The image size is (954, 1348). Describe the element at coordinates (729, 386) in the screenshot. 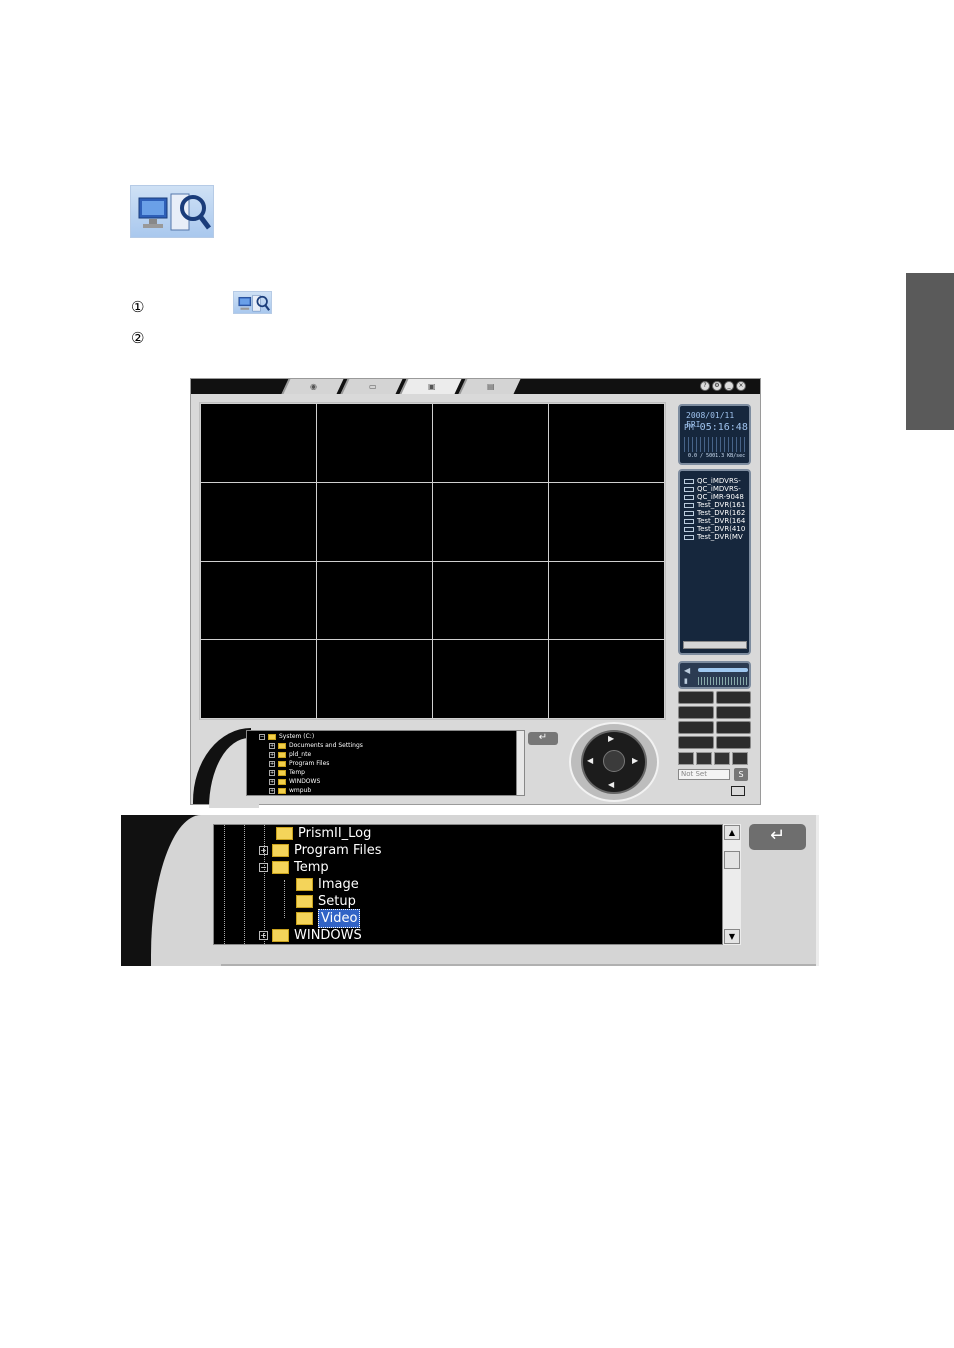

I see `minimize-button: _` at that location.